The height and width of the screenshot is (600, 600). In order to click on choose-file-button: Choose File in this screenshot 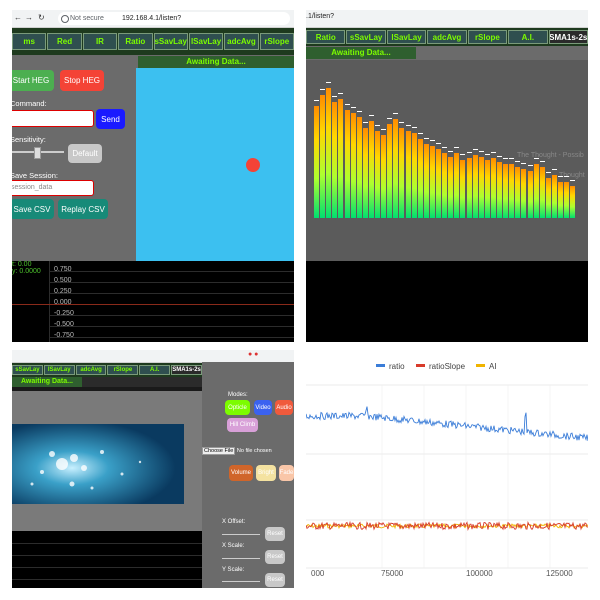, I will do `click(219, 451)`.